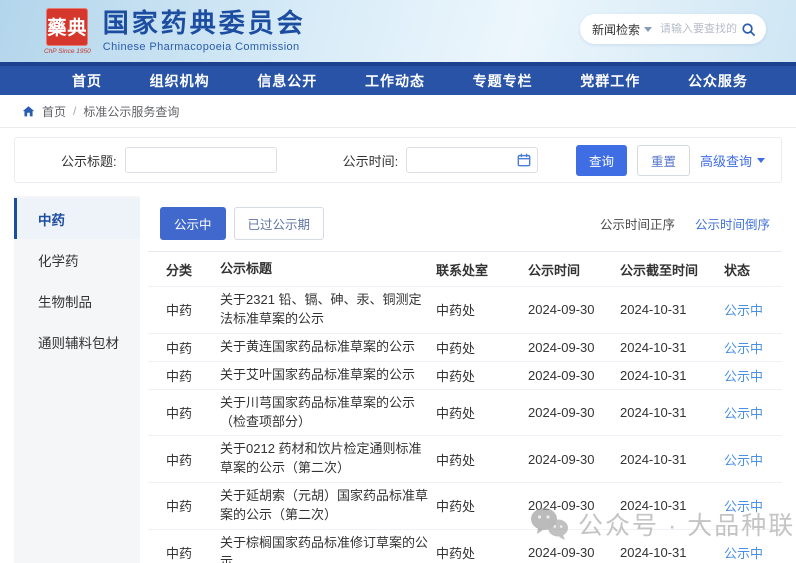  I want to click on advanced-query-label: 高级查询, so click(725, 161).